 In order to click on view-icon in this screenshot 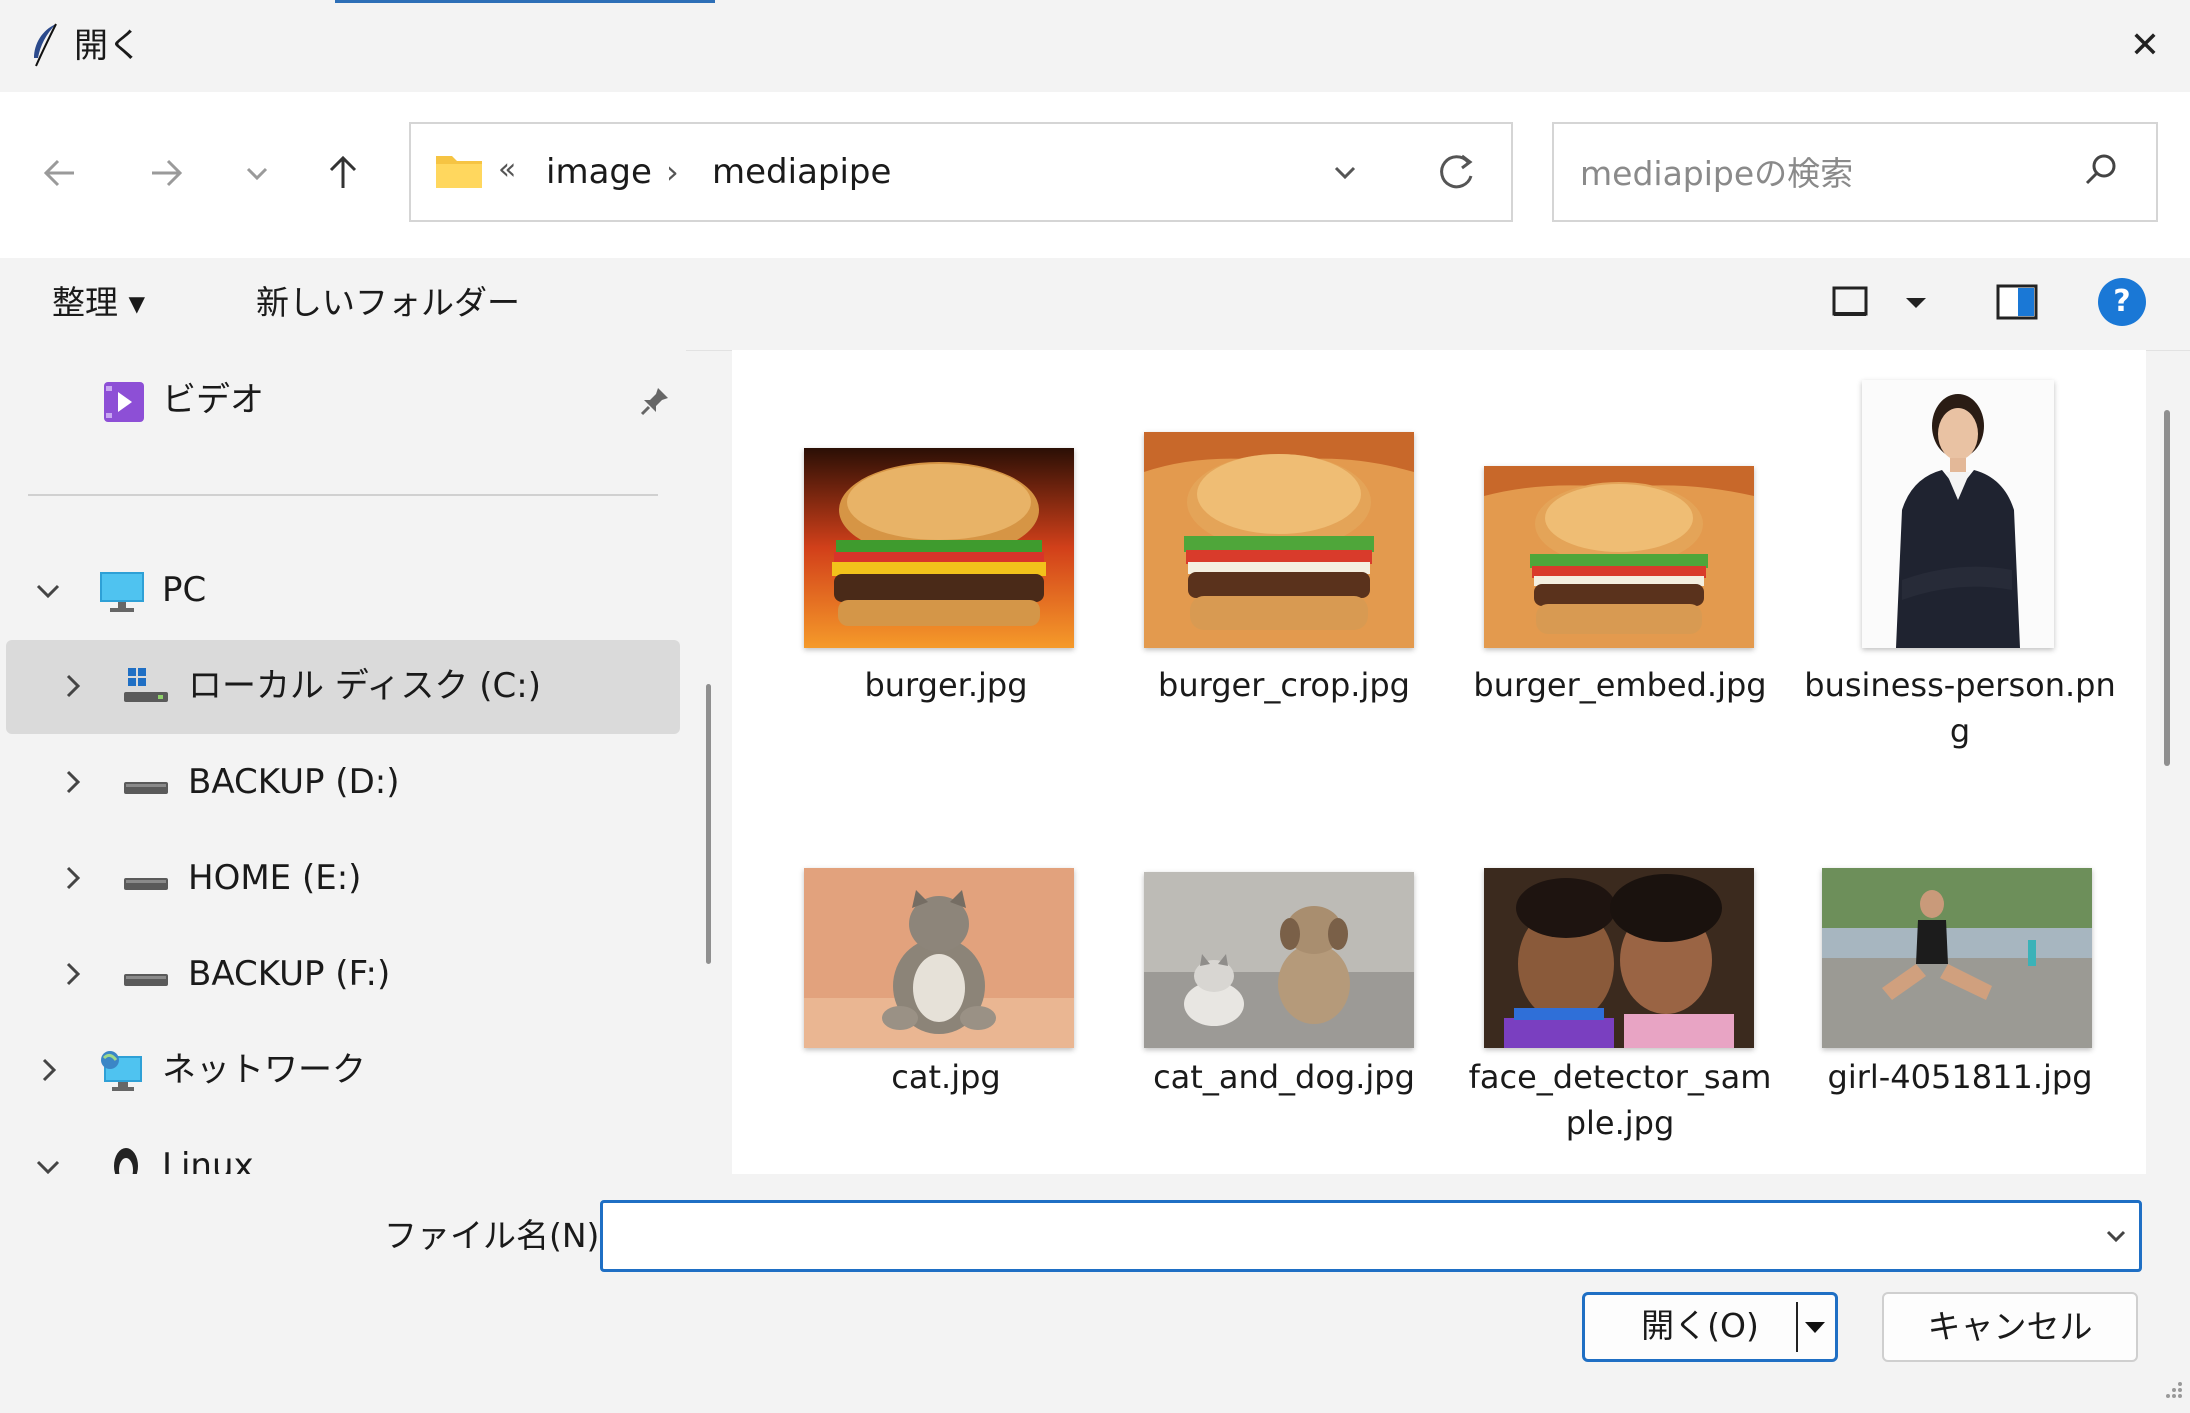, I will do `click(1850, 301)`.